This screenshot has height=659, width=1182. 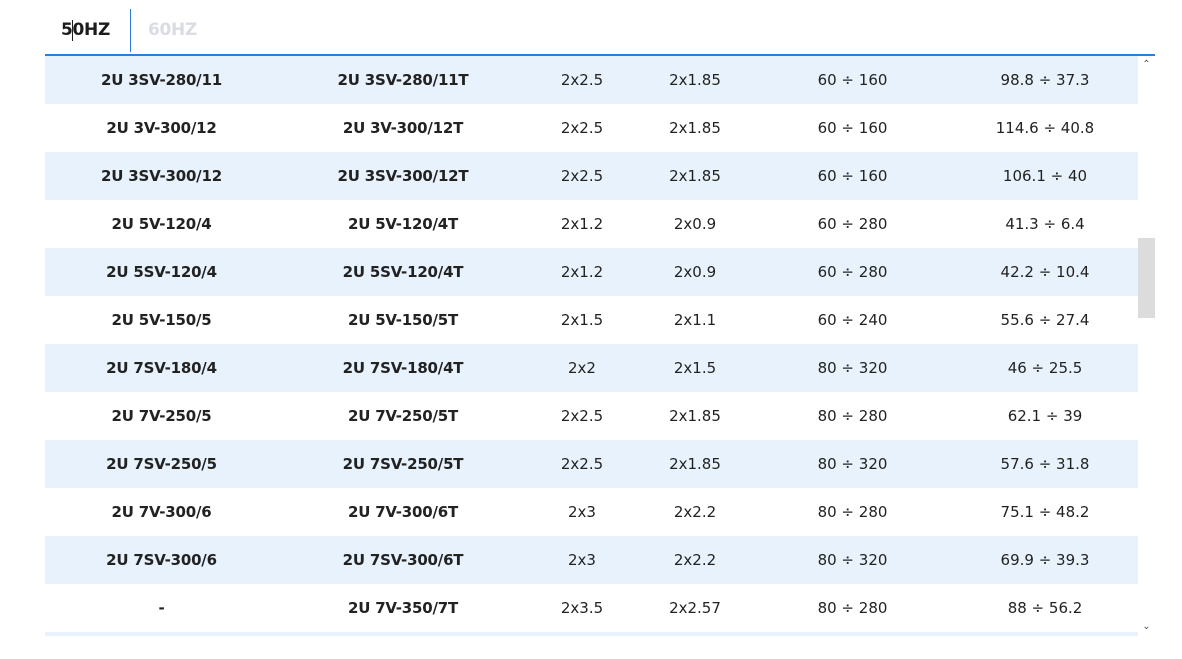 I want to click on table-cell: 2U 7V-300/6T, so click(x=403, y=512).